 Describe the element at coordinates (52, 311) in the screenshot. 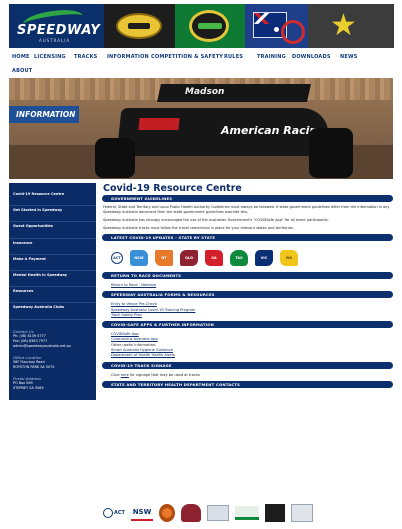

I see `sidebar-item-clubs: Speedway Australia Clubs` at that location.